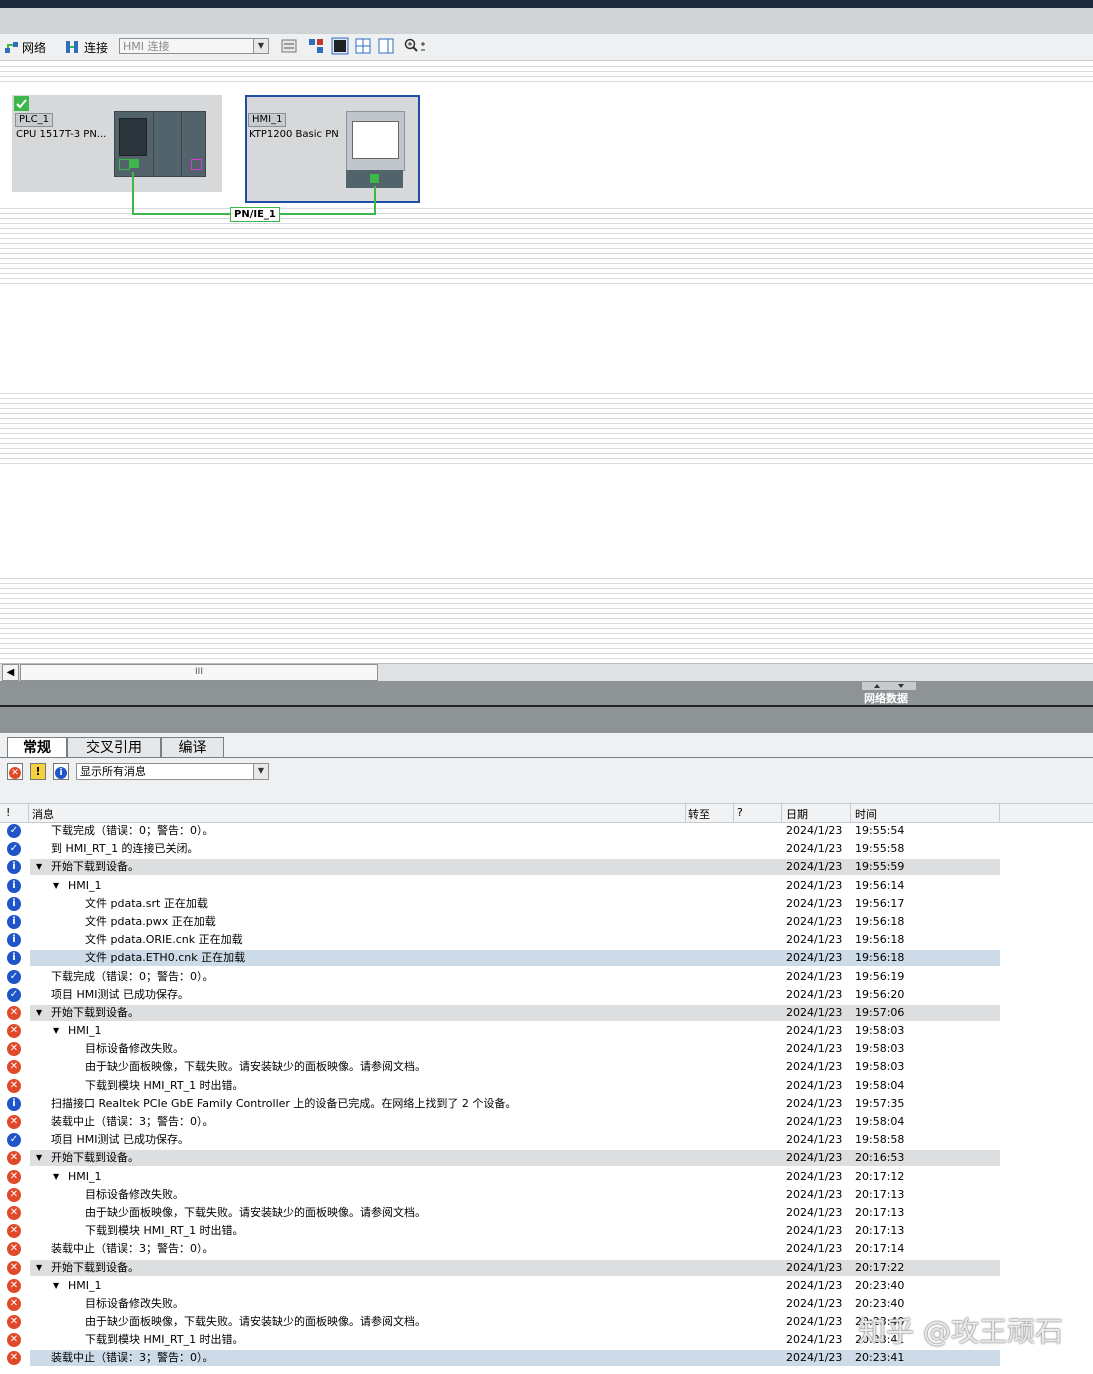 This screenshot has height=1374, width=1093. I want to click on message-row: ✕ 下载到模块 HMI_RT_1 时出错。 2024/1/23 19:58:04, so click(546, 1086).